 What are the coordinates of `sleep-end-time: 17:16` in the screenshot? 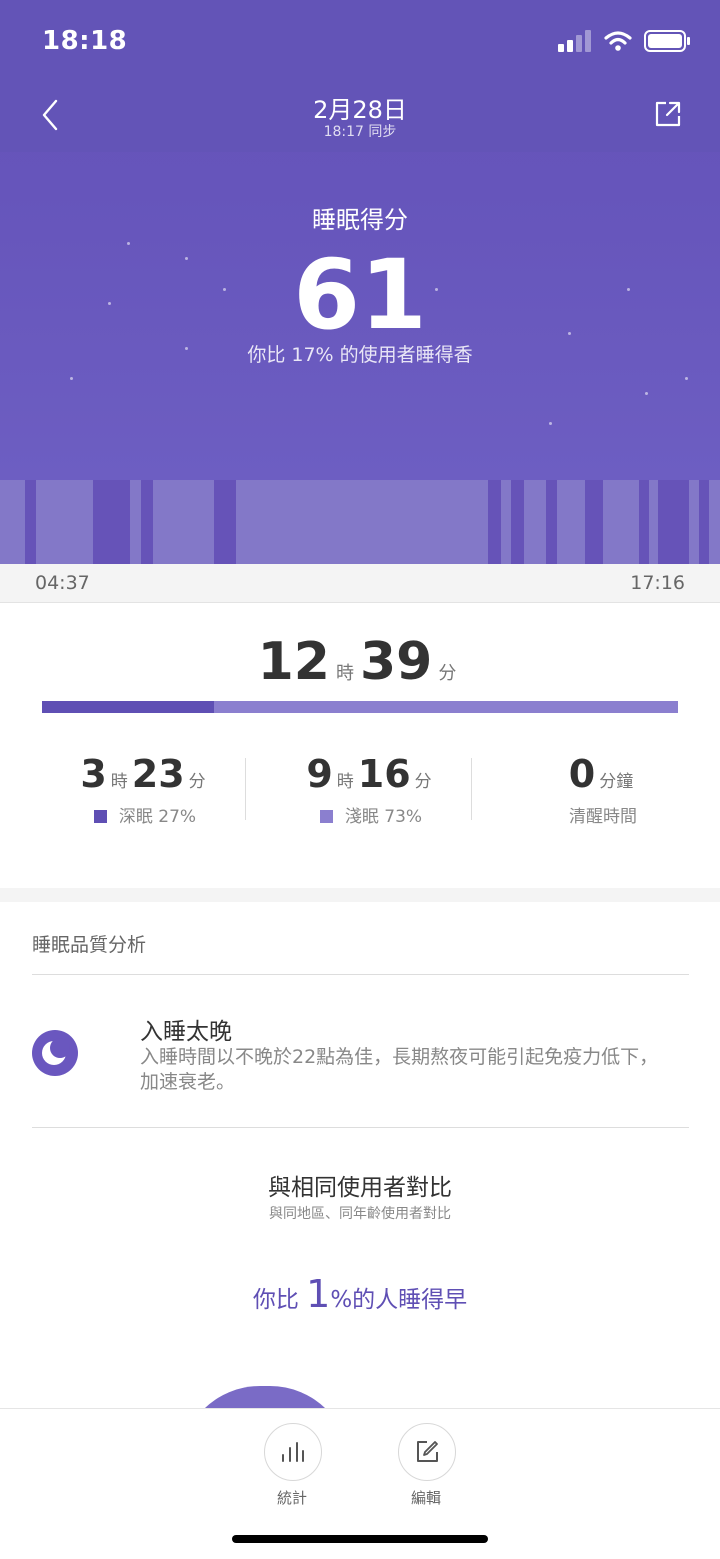 It's located at (657, 583).